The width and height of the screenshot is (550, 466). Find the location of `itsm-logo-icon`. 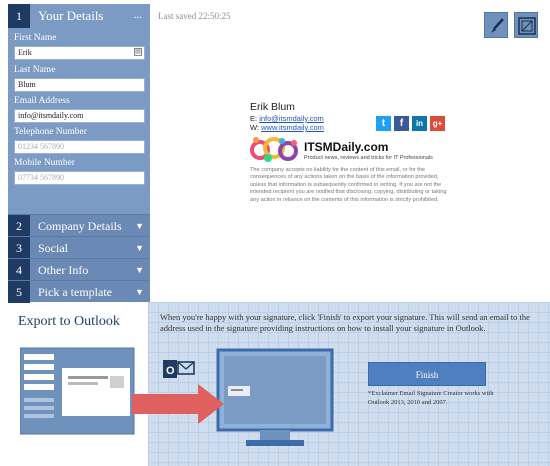

itsm-logo-icon is located at coordinates (274, 149).